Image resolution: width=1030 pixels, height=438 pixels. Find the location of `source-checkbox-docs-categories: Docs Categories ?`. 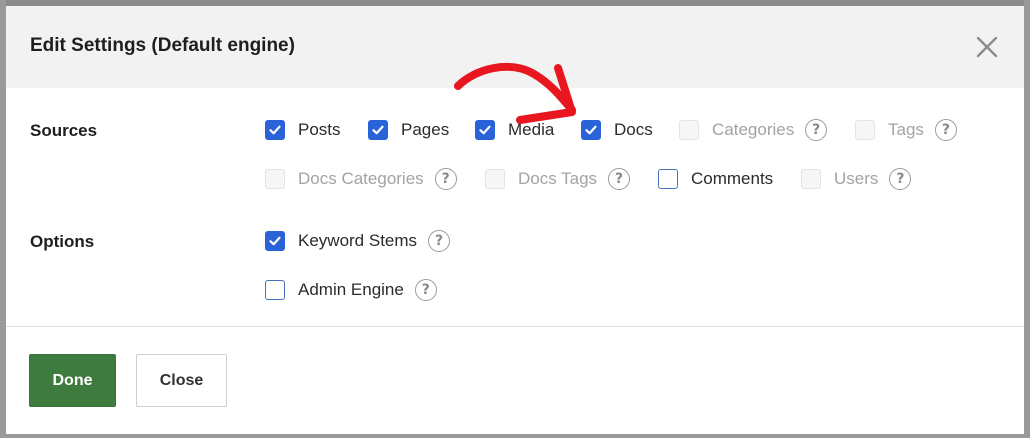

source-checkbox-docs-categories: Docs Categories ? is located at coordinates (361, 179).